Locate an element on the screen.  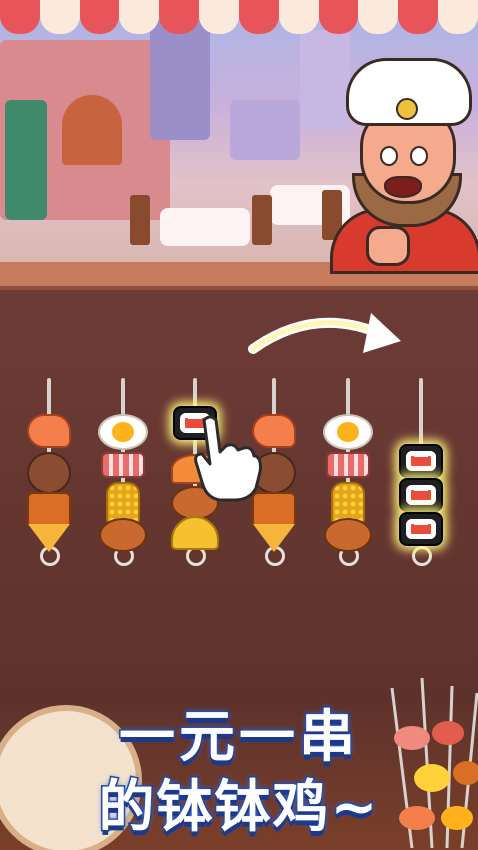
ship-decoration is located at coordinates (265, 130).